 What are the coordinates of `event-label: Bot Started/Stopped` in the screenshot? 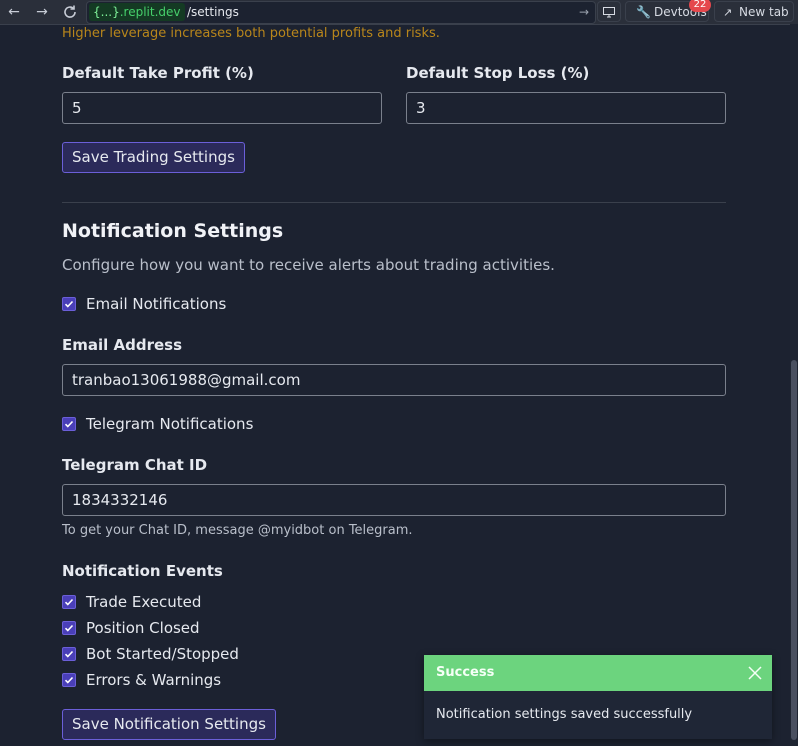 It's located at (162, 654).